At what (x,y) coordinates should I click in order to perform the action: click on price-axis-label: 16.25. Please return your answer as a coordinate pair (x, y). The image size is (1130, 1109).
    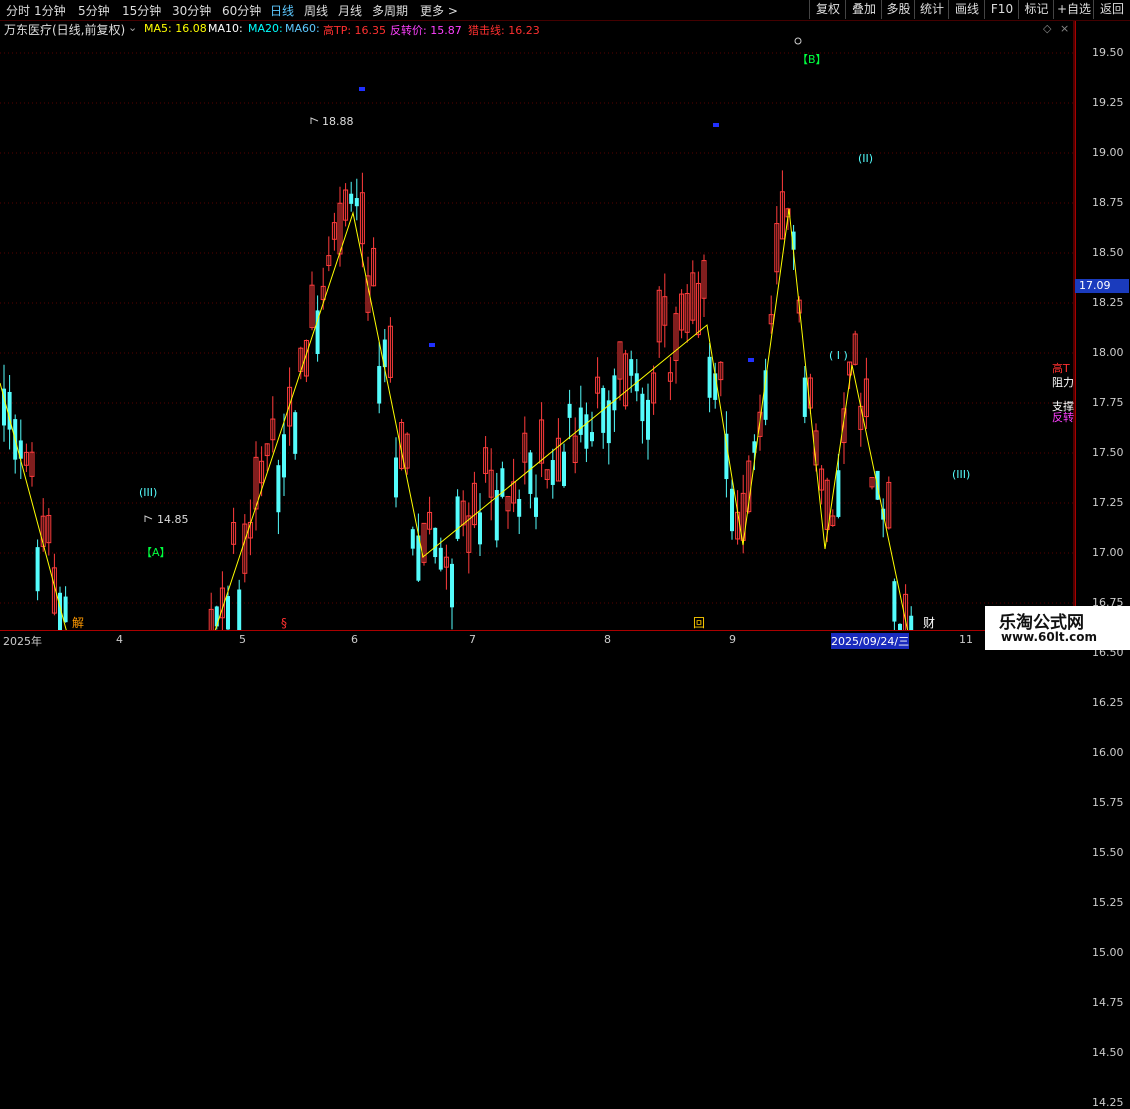
    Looking at the image, I should click on (1108, 702).